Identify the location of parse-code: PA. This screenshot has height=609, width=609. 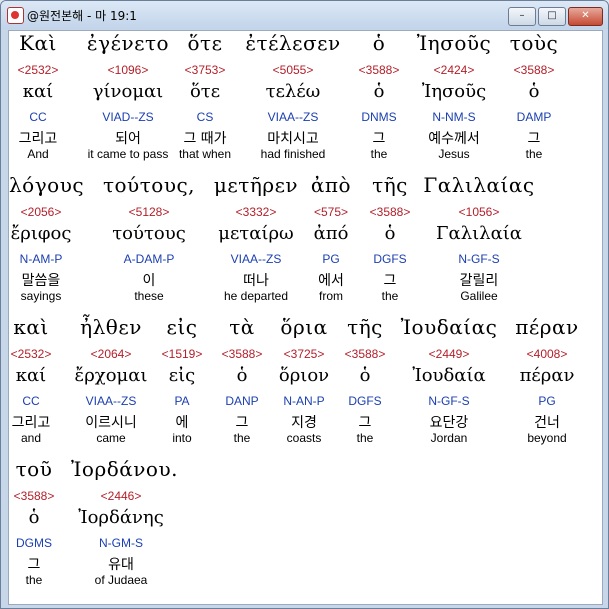
(182, 401).